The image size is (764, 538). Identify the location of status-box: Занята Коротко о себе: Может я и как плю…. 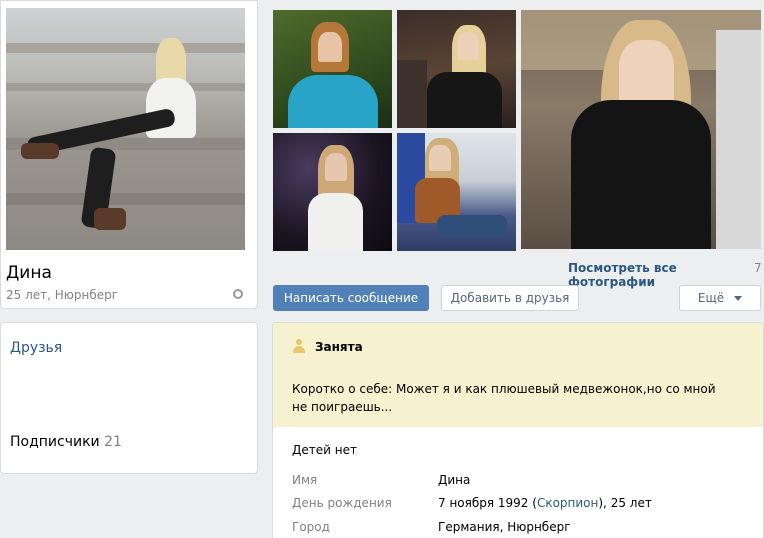
(518, 375).